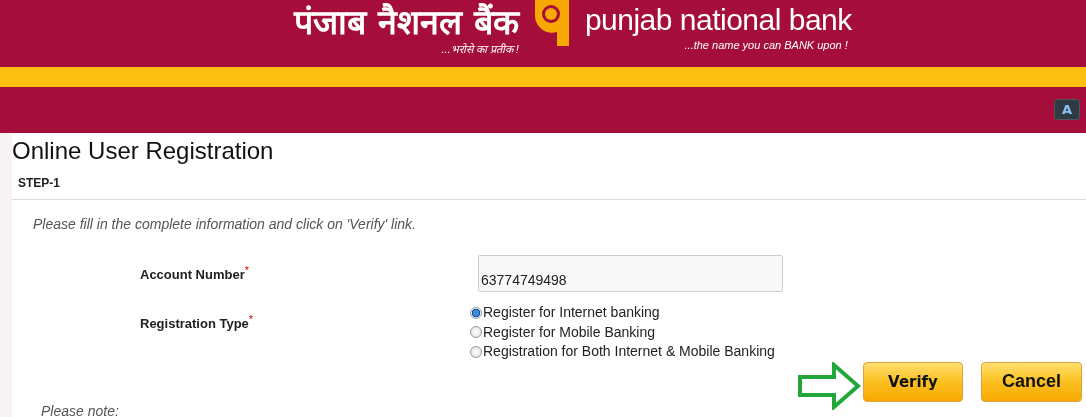  Describe the element at coordinates (622, 313) in the screenshot. I see `radio-option: Register for Internet banking` at that location.